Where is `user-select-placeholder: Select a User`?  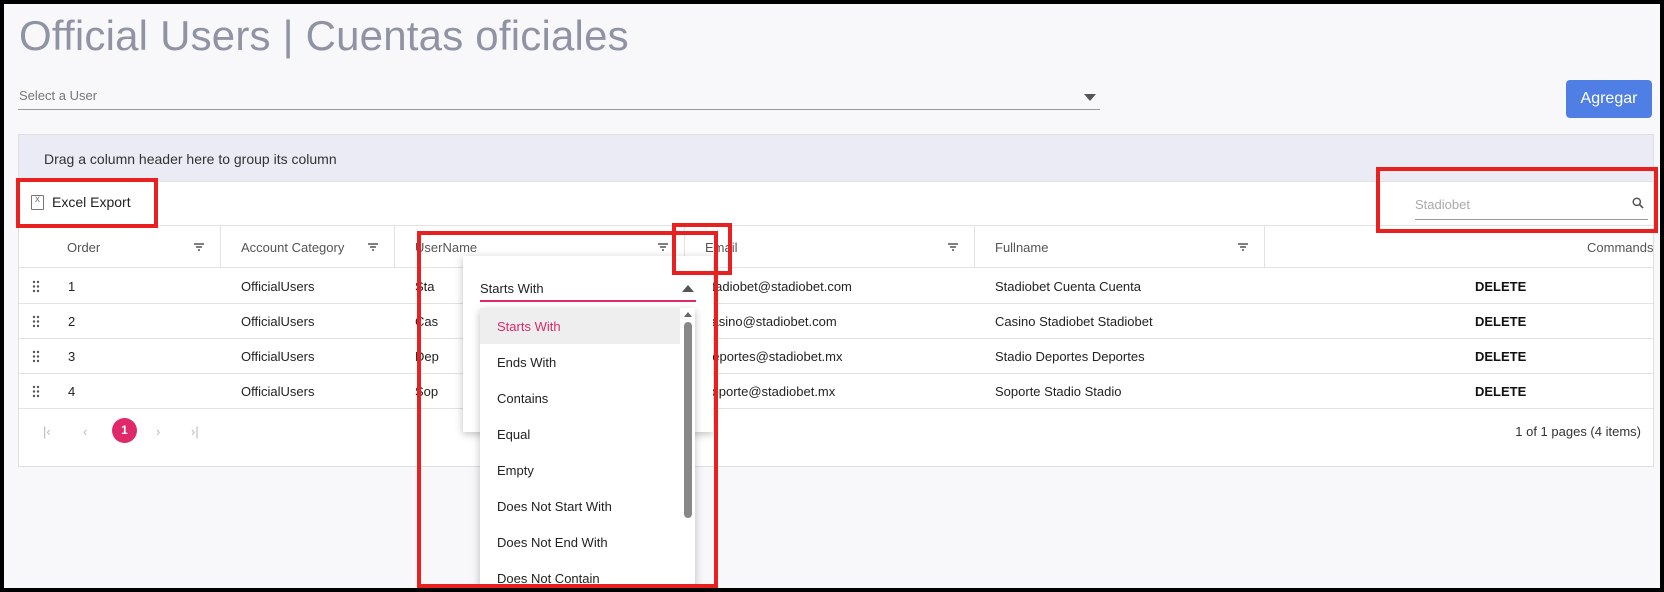
user-select-placeholder: Select a User is located at coordinates (58, 95).